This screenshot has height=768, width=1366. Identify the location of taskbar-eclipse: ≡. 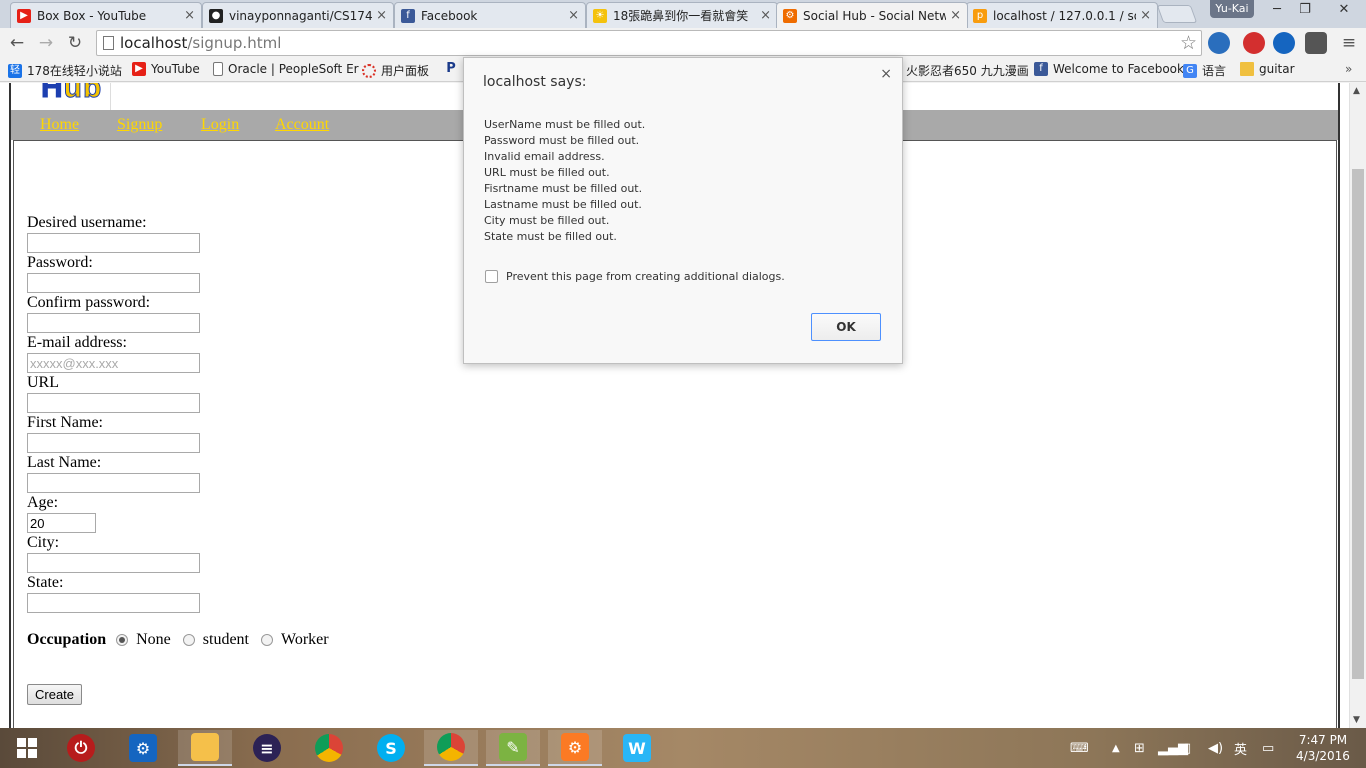
(267, 748).